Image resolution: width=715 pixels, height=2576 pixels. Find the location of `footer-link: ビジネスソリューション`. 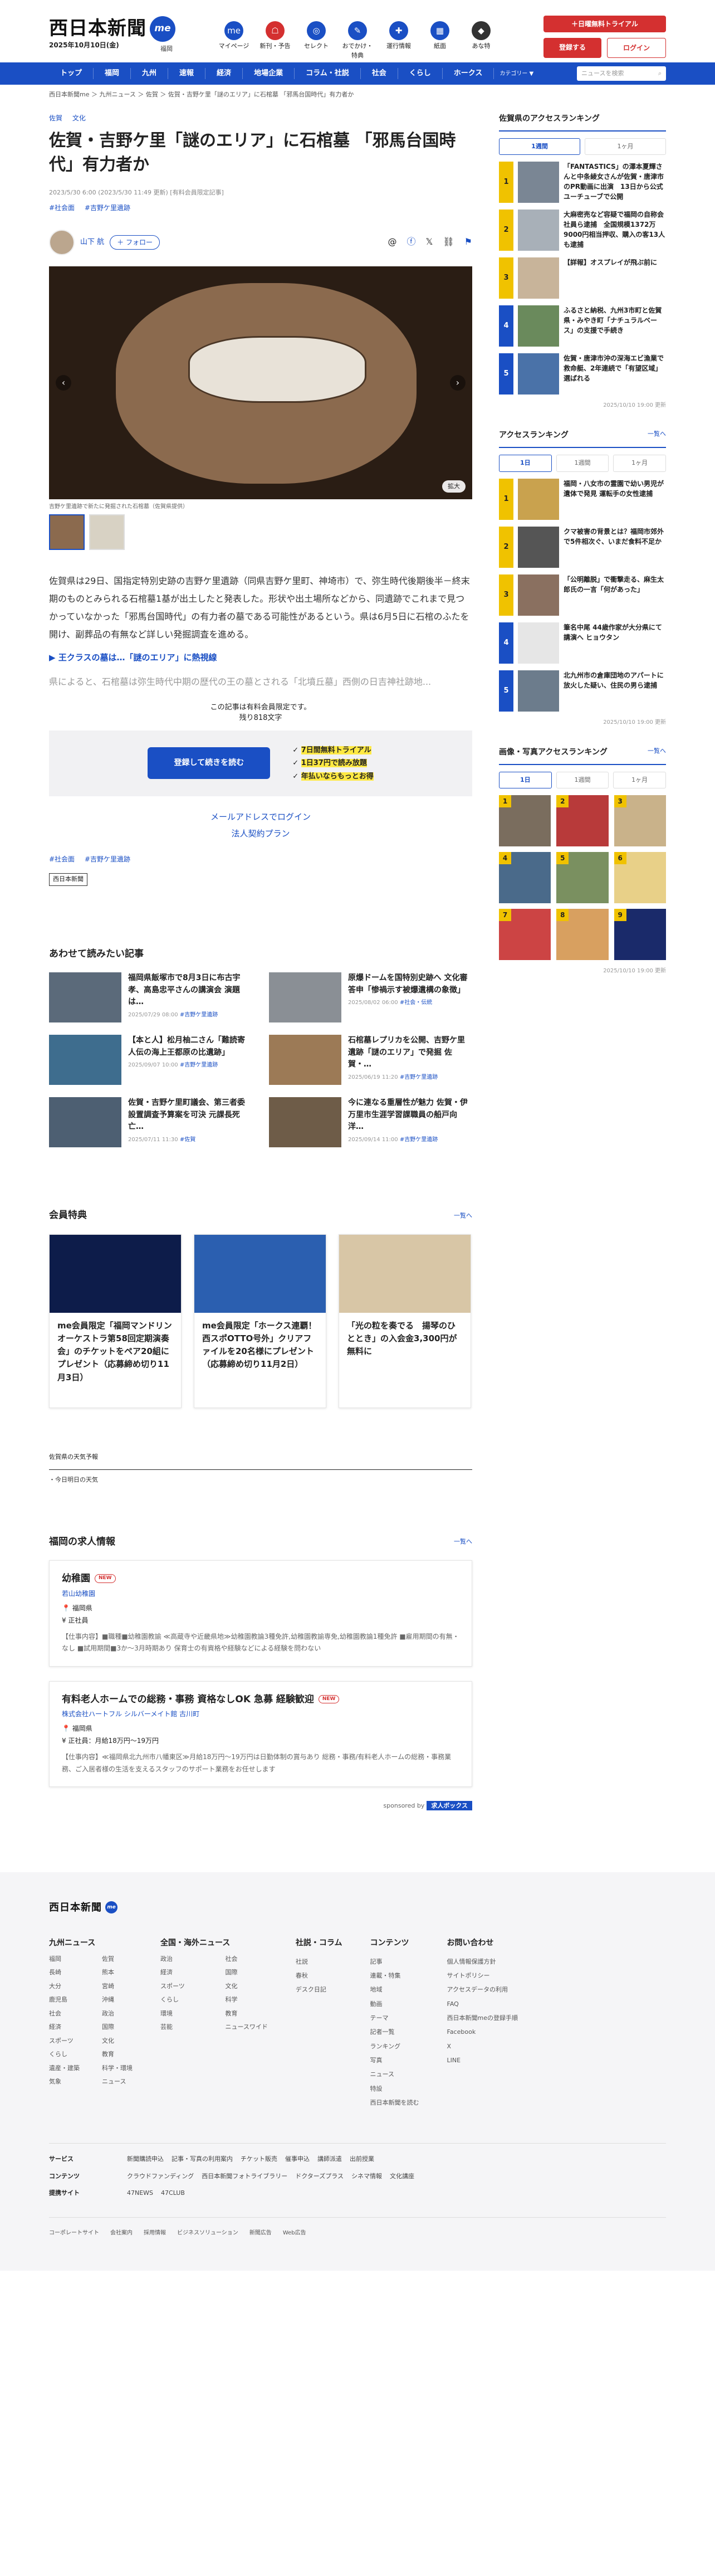

footer-link: ビジネスソリューション is located at coordinates (207, 2233).